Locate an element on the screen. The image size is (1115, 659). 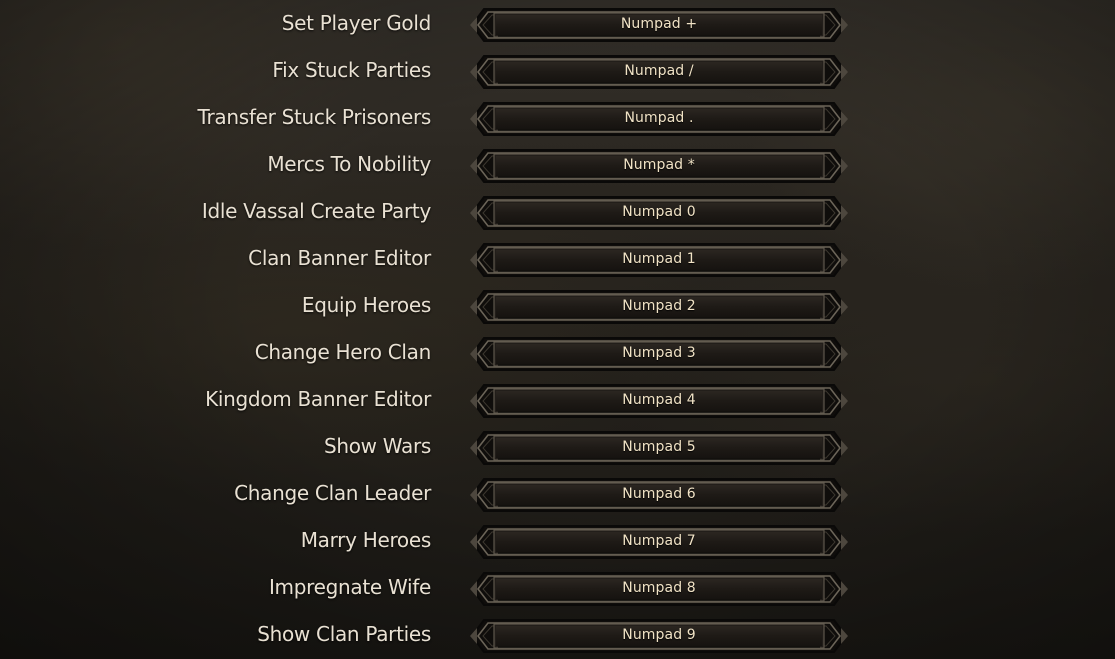
keybinding-label: Fix Stuck Parties is located at coordinates (351, 70).